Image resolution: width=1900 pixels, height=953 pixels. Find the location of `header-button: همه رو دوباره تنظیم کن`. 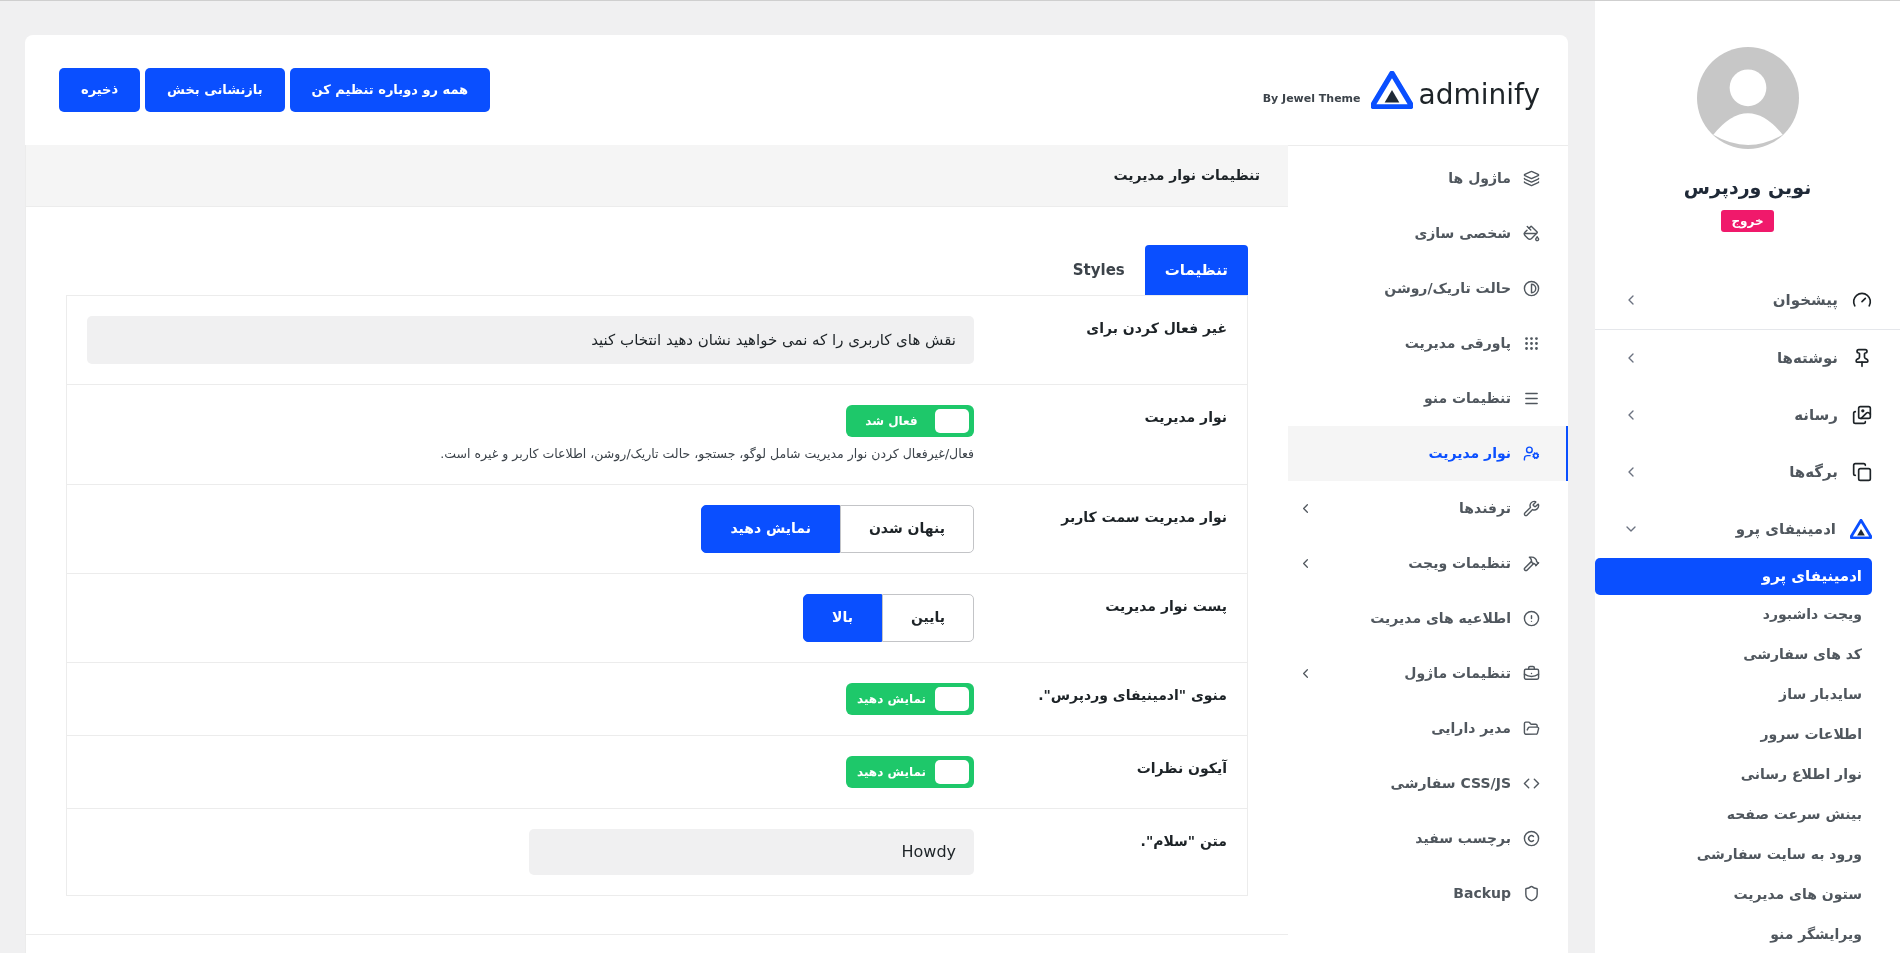

header-button: همه رو دوباره تنظیم کن is located at coordinates (390, 90).